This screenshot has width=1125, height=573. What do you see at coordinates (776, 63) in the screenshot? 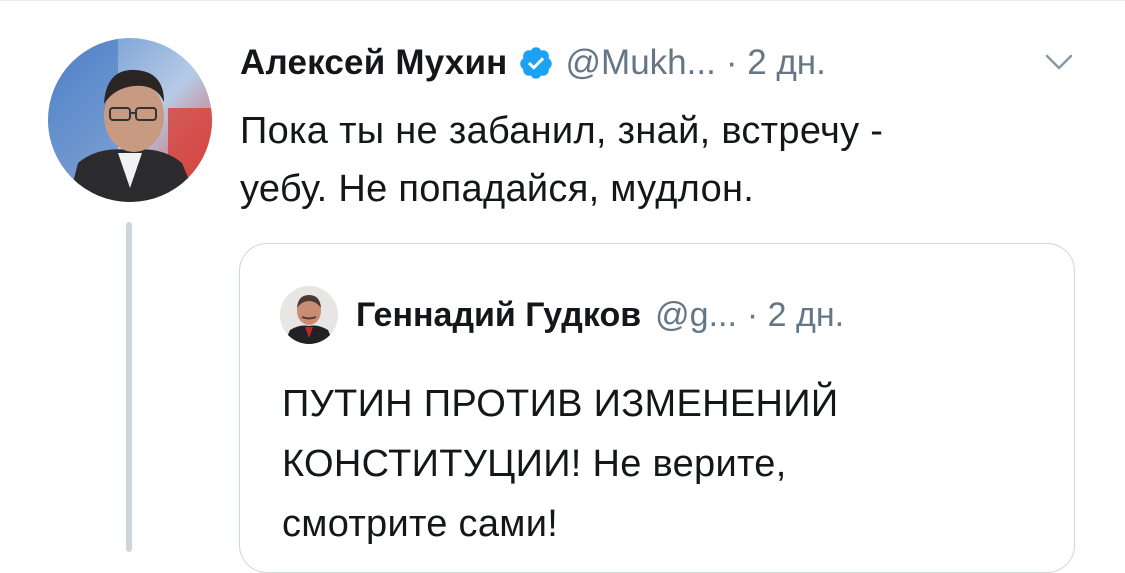
I see `tweet-timestamp: · 2 дн.` at bounding box center [776, 63].